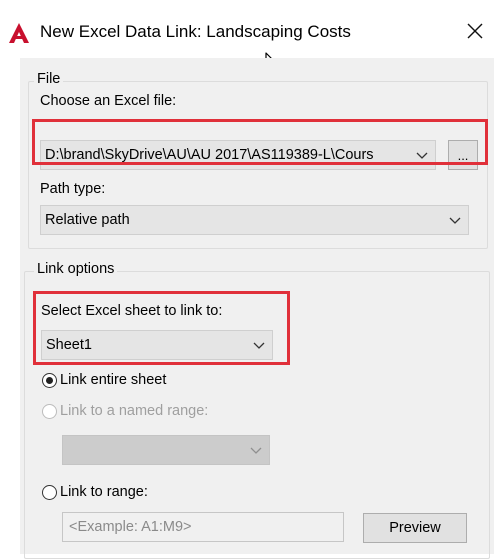 The image size is (494, 559). What do you see at coordinates (254, 220) in the screenshot?
I see `path-type-combobox: Relative path` at bounding box center [254, 220].